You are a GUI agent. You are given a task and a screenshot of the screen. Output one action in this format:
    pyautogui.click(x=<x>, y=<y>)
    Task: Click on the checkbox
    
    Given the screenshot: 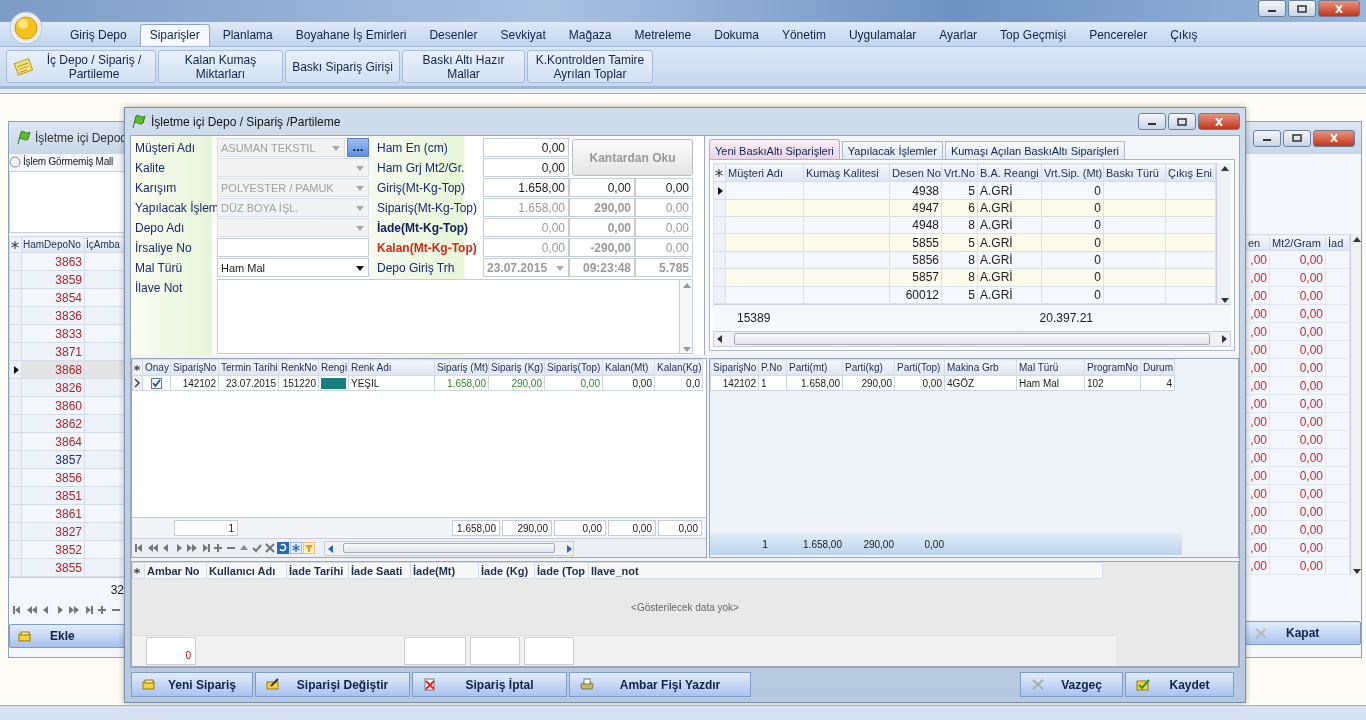 What is the action you would take?
    pyautogui.click(x=156, y=383)
    